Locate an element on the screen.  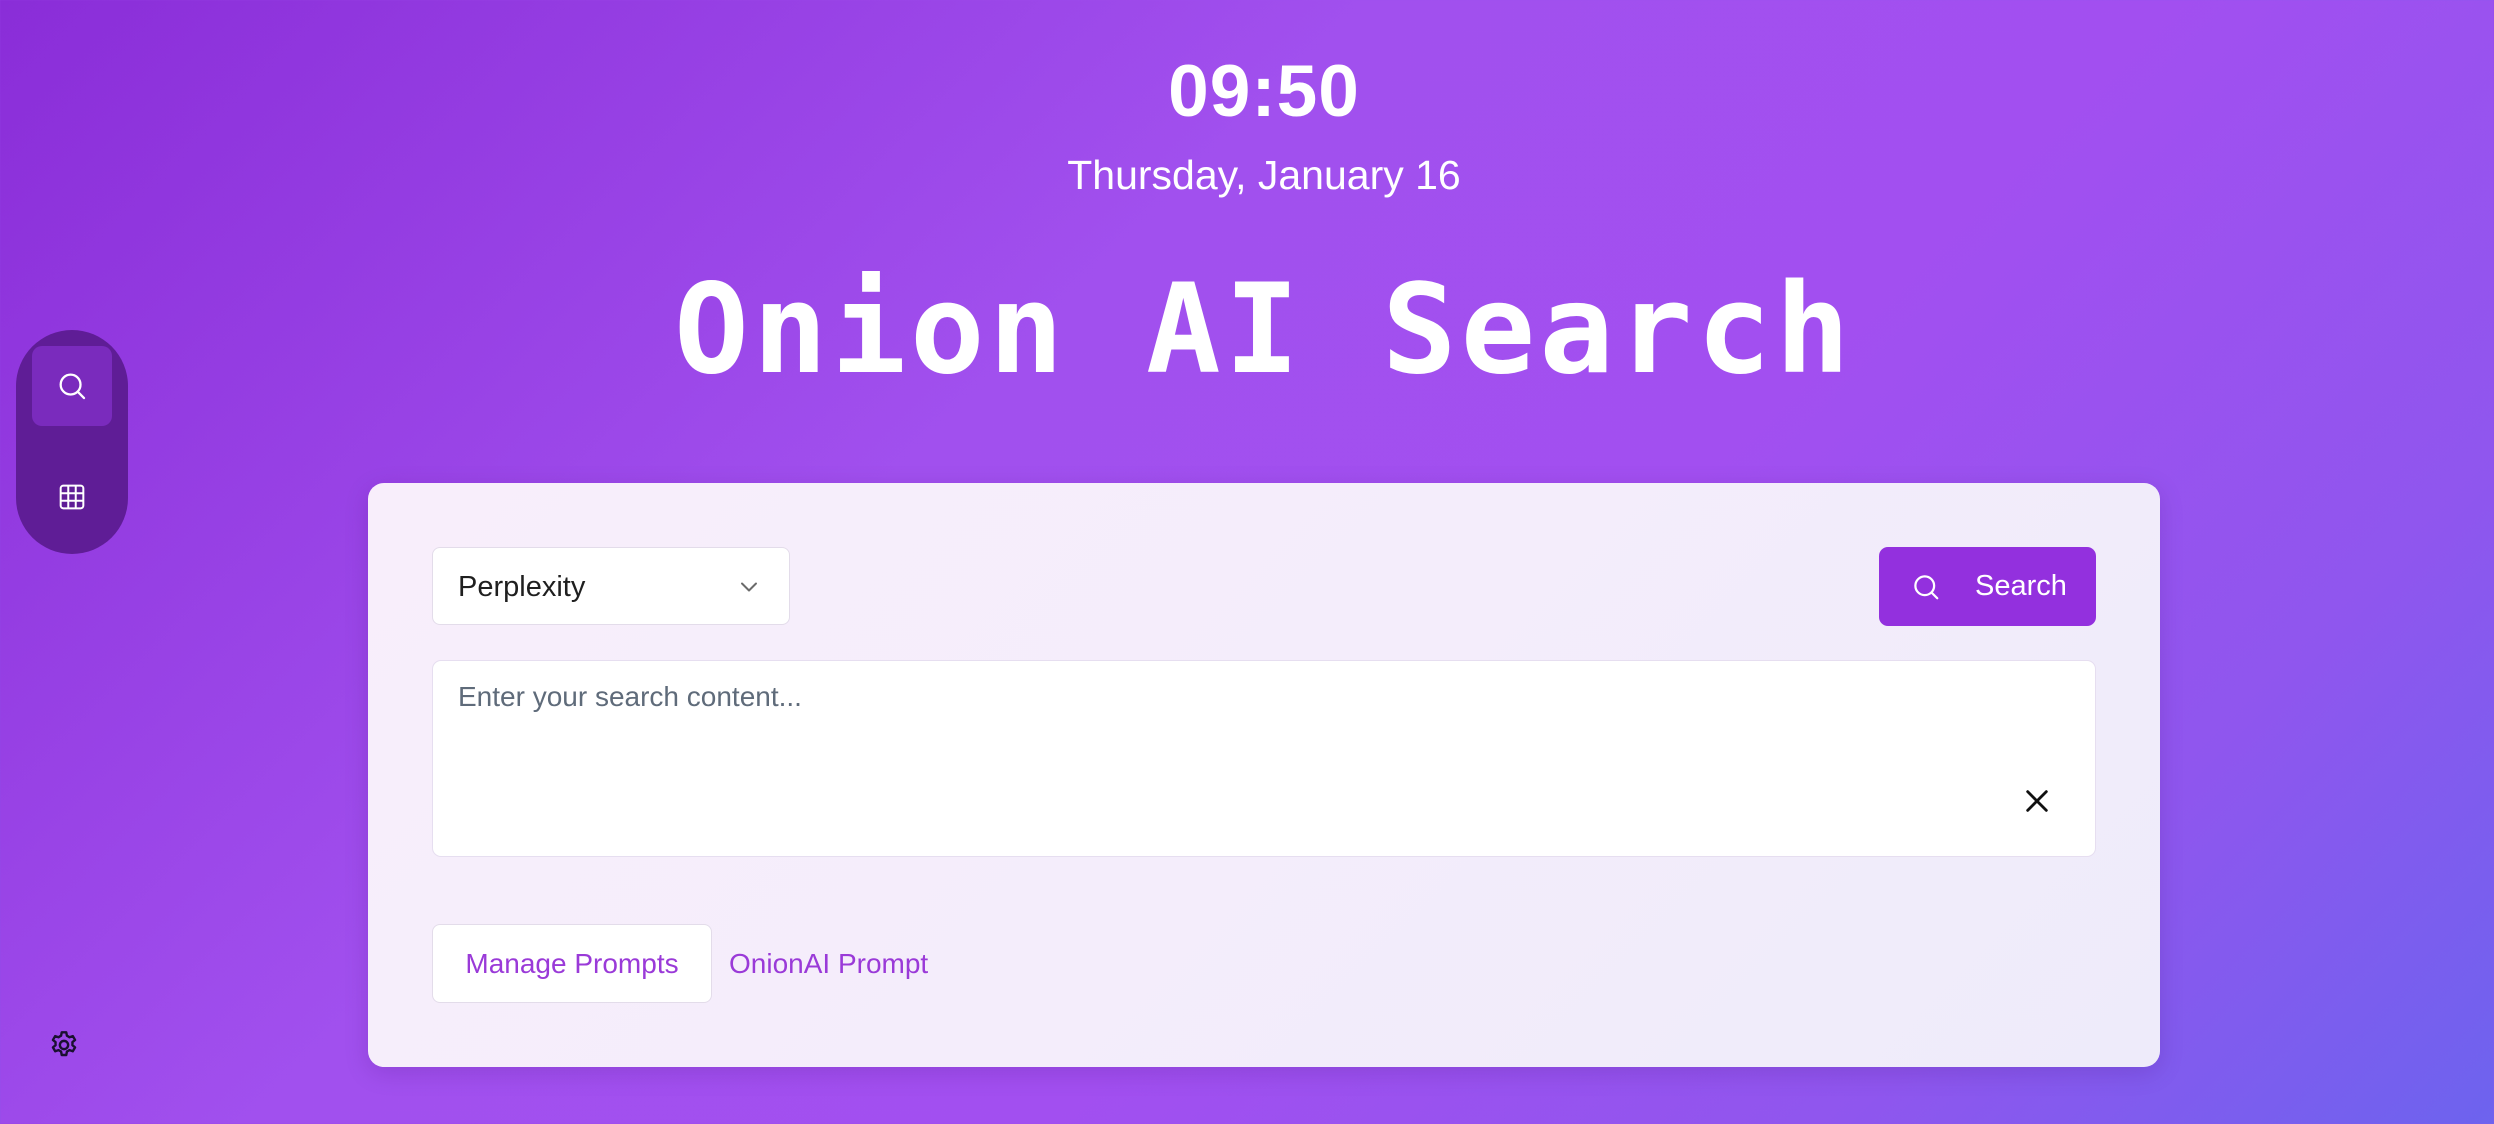
settings-button is located at coordinates (64, 1045).